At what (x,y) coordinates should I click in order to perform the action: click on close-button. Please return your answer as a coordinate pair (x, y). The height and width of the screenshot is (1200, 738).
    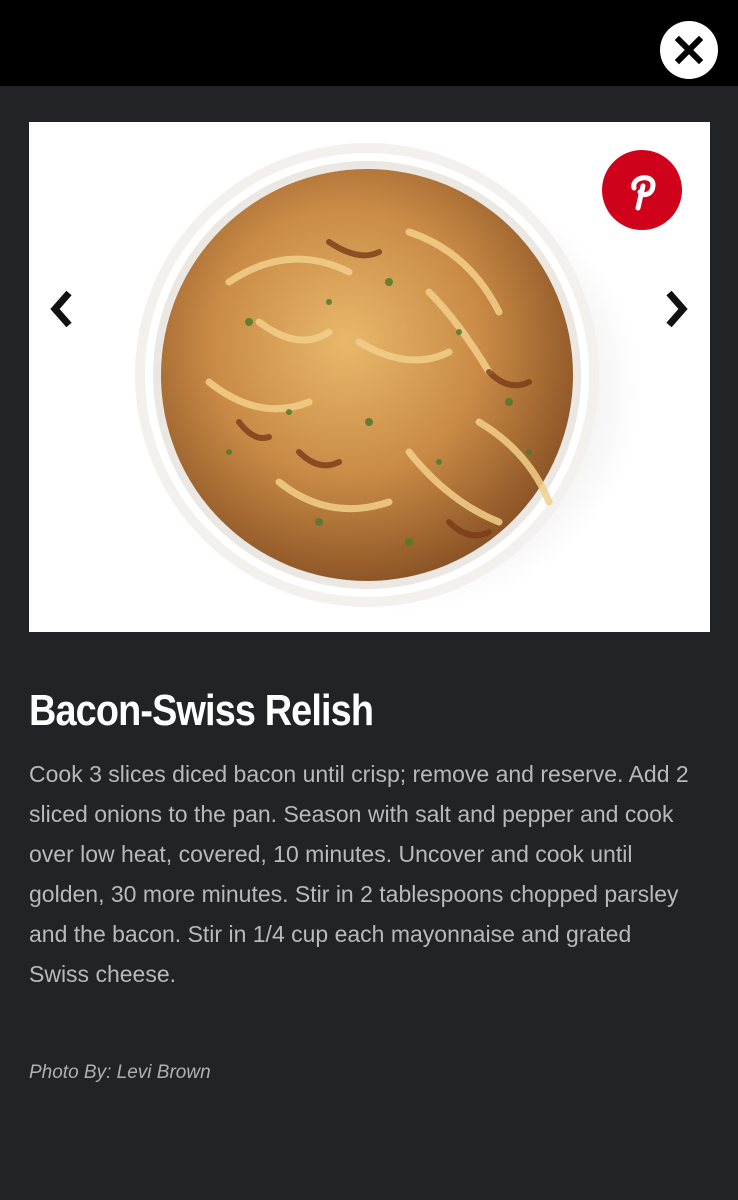
    Looking at the image, I should click on (689, 50).